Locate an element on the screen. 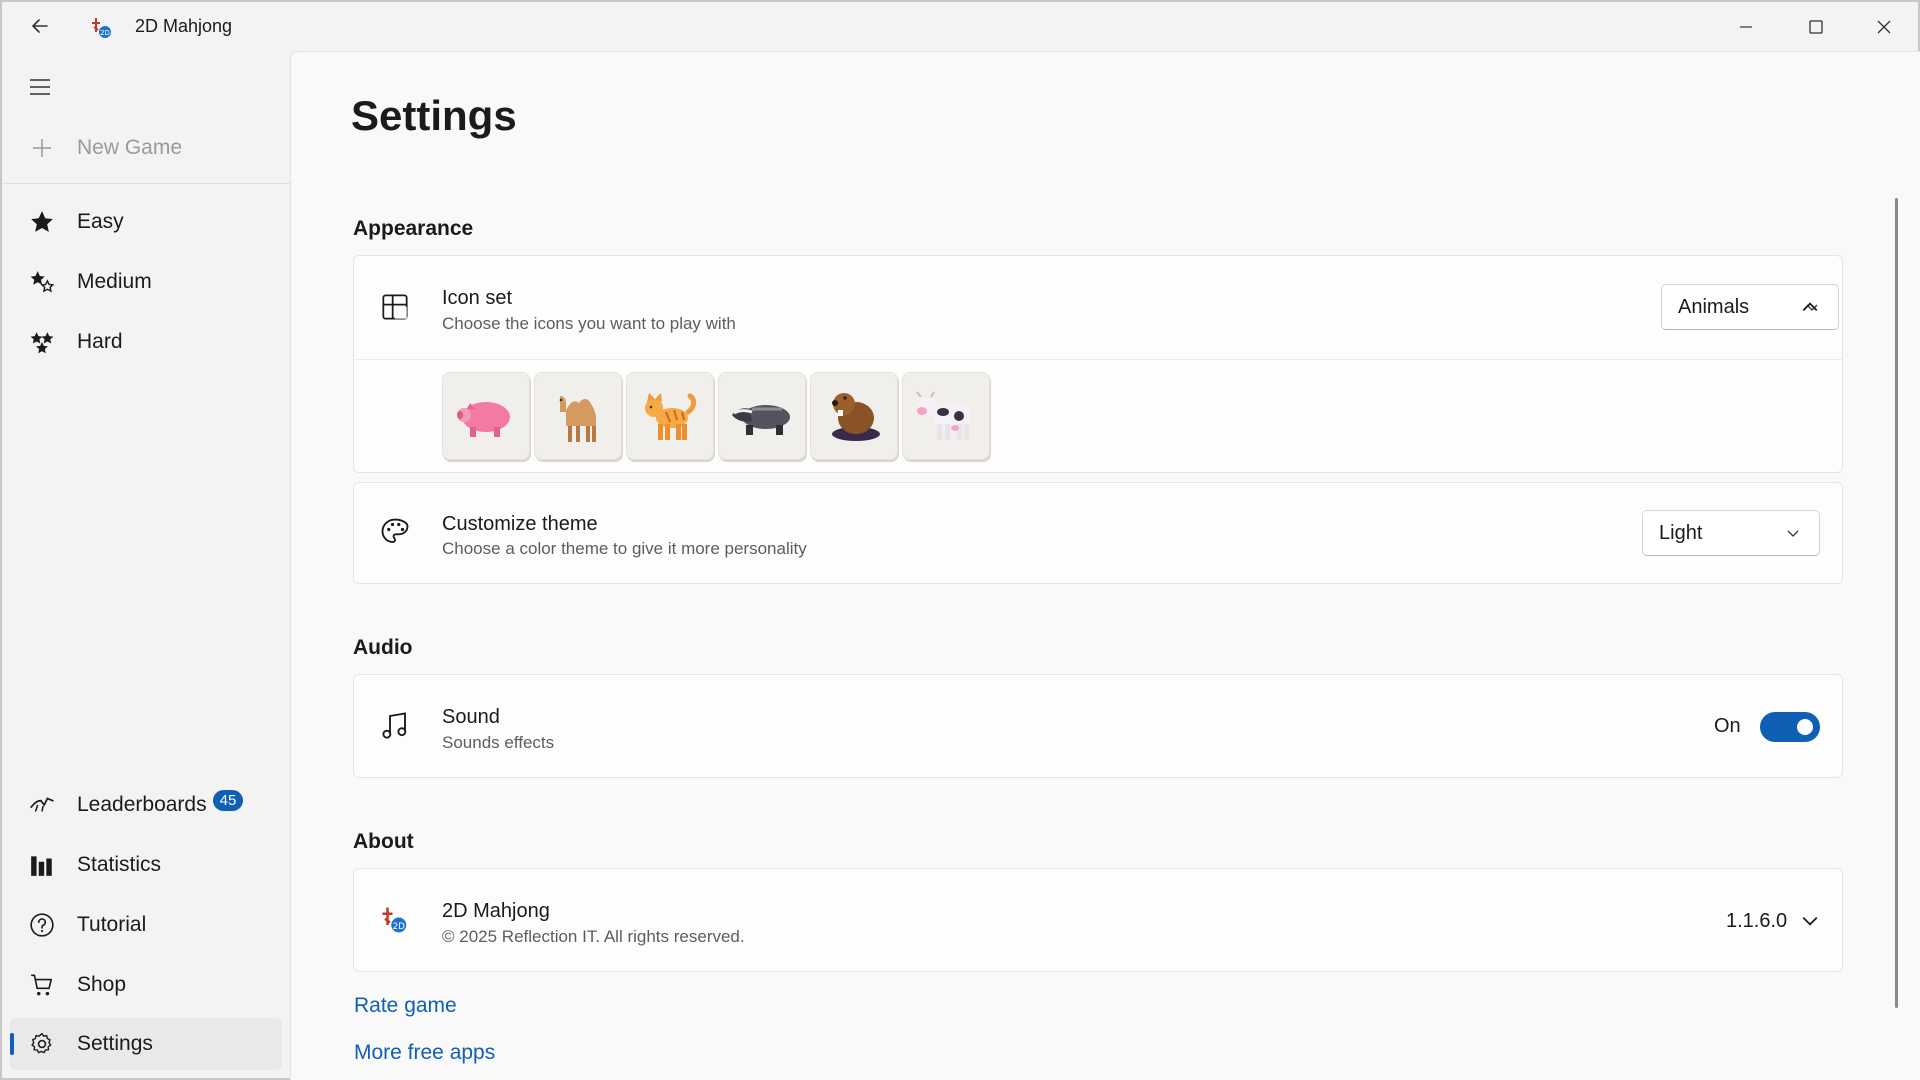 Image resolution: width=1920 pixels, height=1080 pixels. sound-description: Sounds effects is located at coordinates (498, 742).